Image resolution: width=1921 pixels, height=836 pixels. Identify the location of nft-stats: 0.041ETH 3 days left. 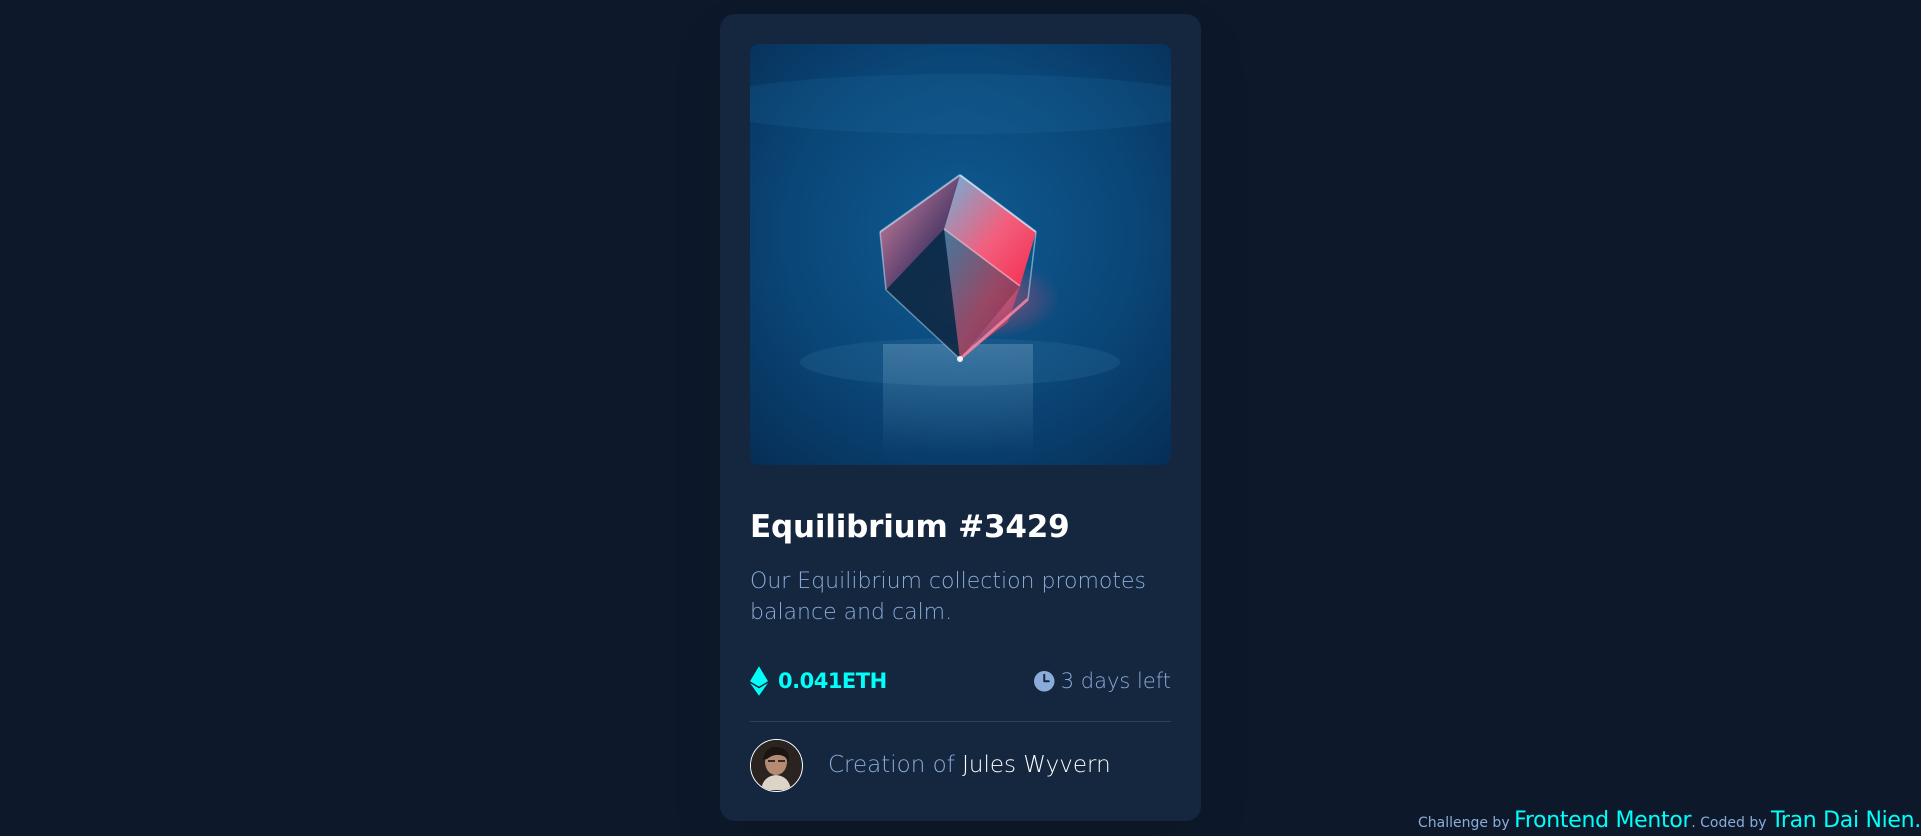
(960, 681).